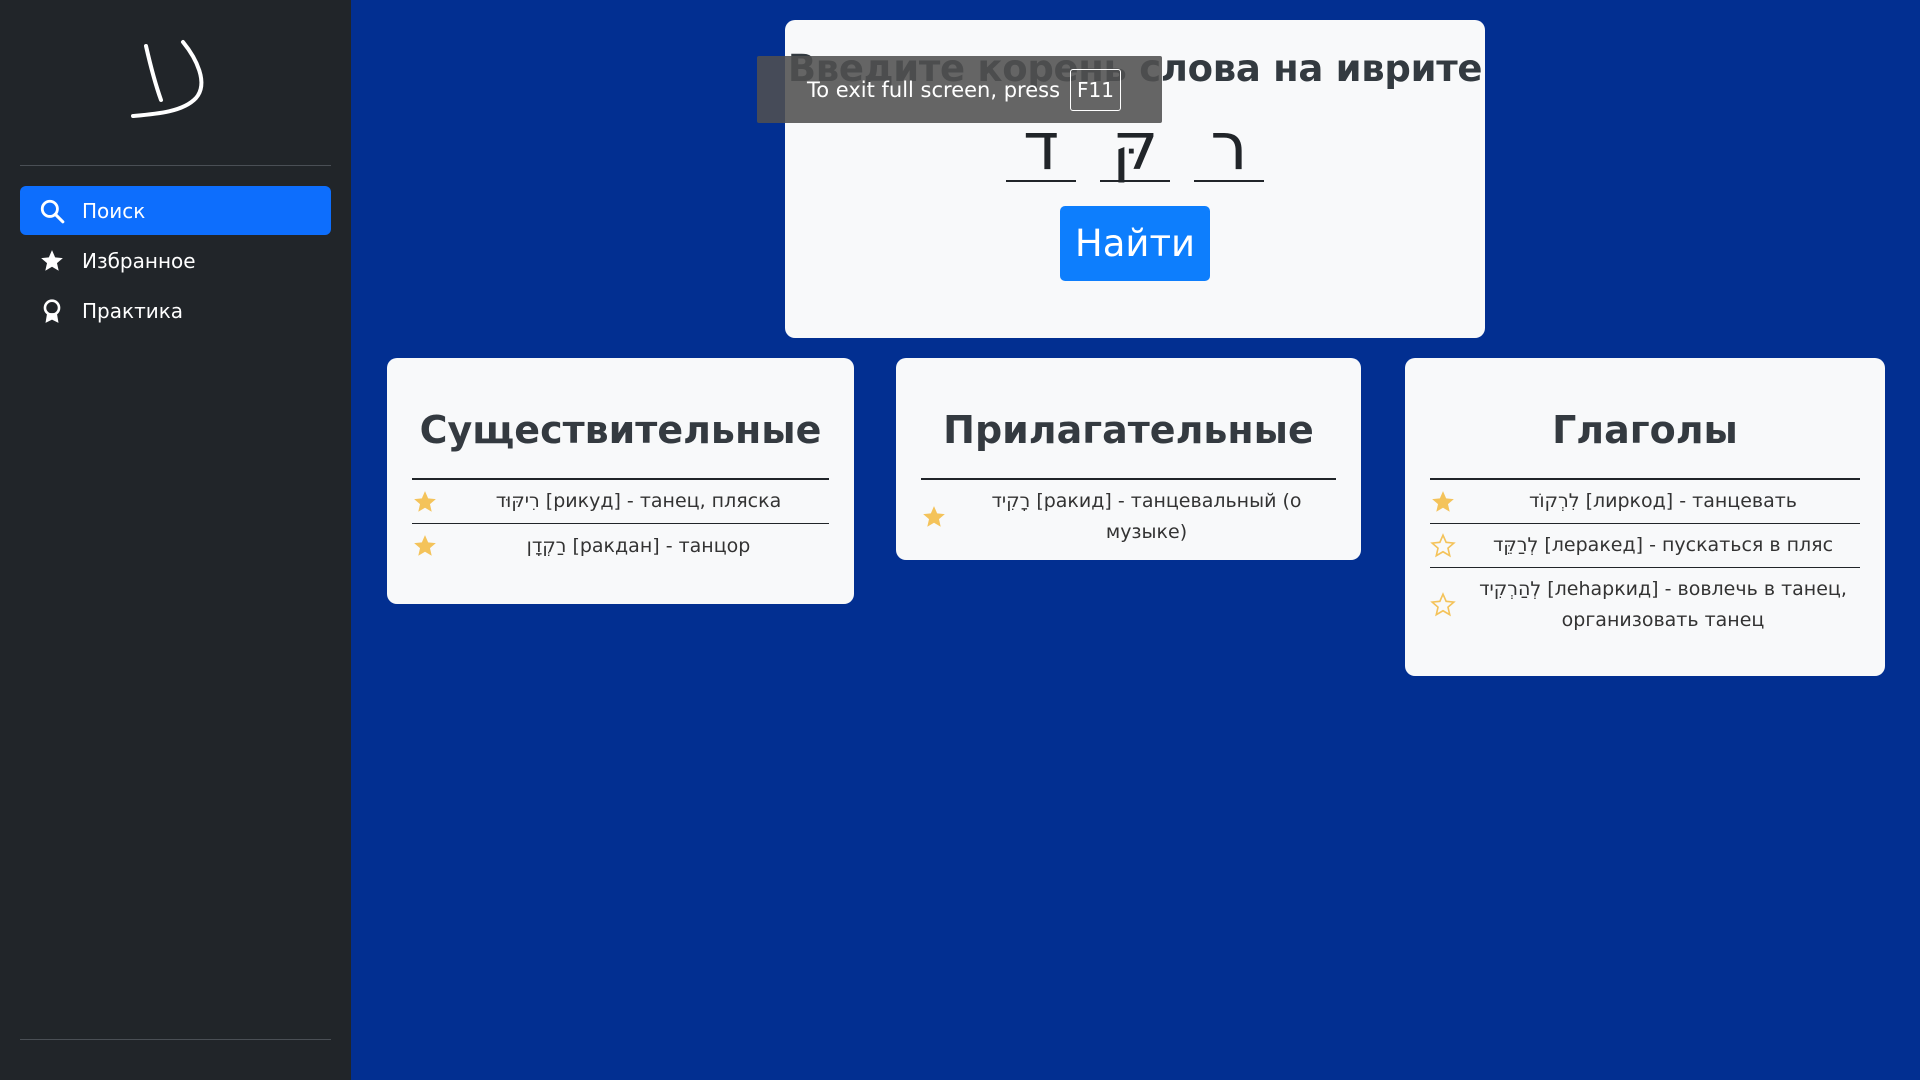 The height and width of the screenshot is (1080, 1920). Describe the element at coordinates (166, 78) in the screenshot. I see `ayin-logo-icon` at that location.